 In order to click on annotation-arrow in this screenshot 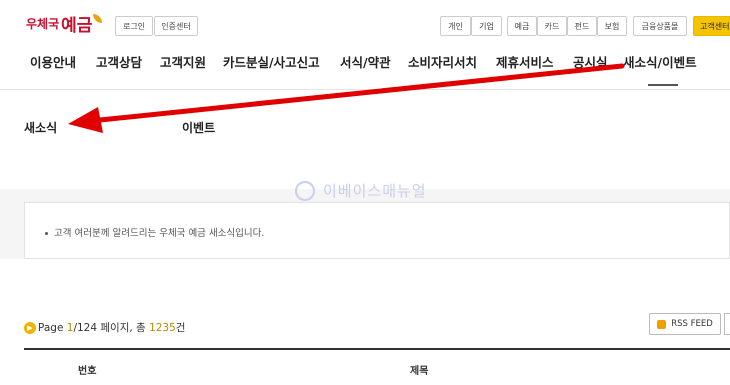, I will do `click(346, 98)`.